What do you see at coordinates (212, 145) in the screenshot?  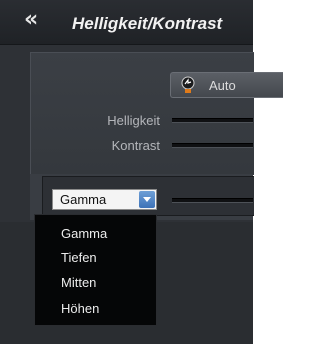 I see `contrast-slider` at bounding box center [212, 145].